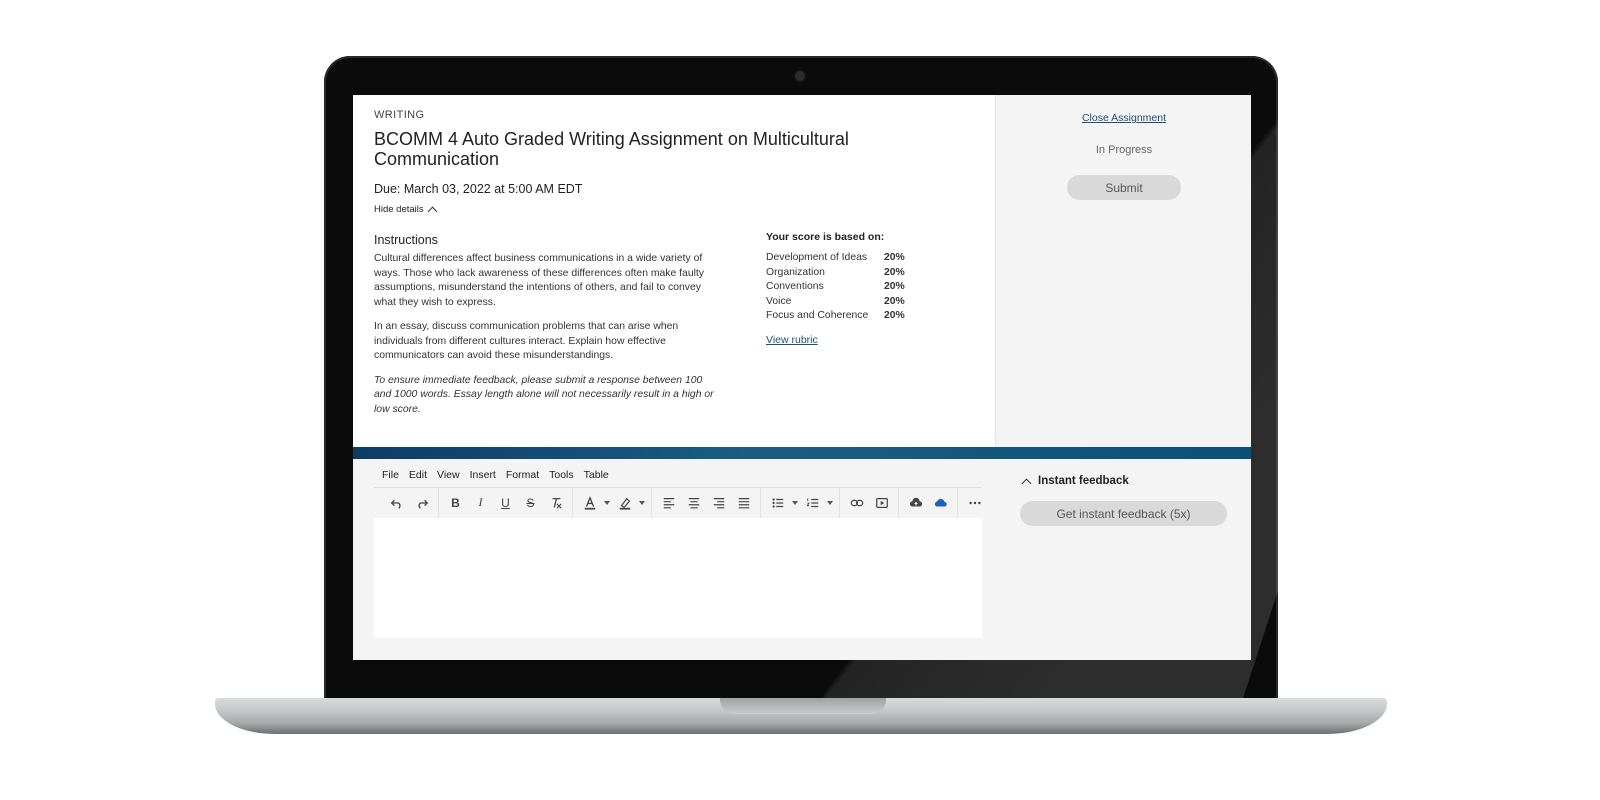  What do you see at coordinates (1123, 118) in the screenshot?
I see `close-assignment-link: Close Assignment` at bounding box center [1123, 118].